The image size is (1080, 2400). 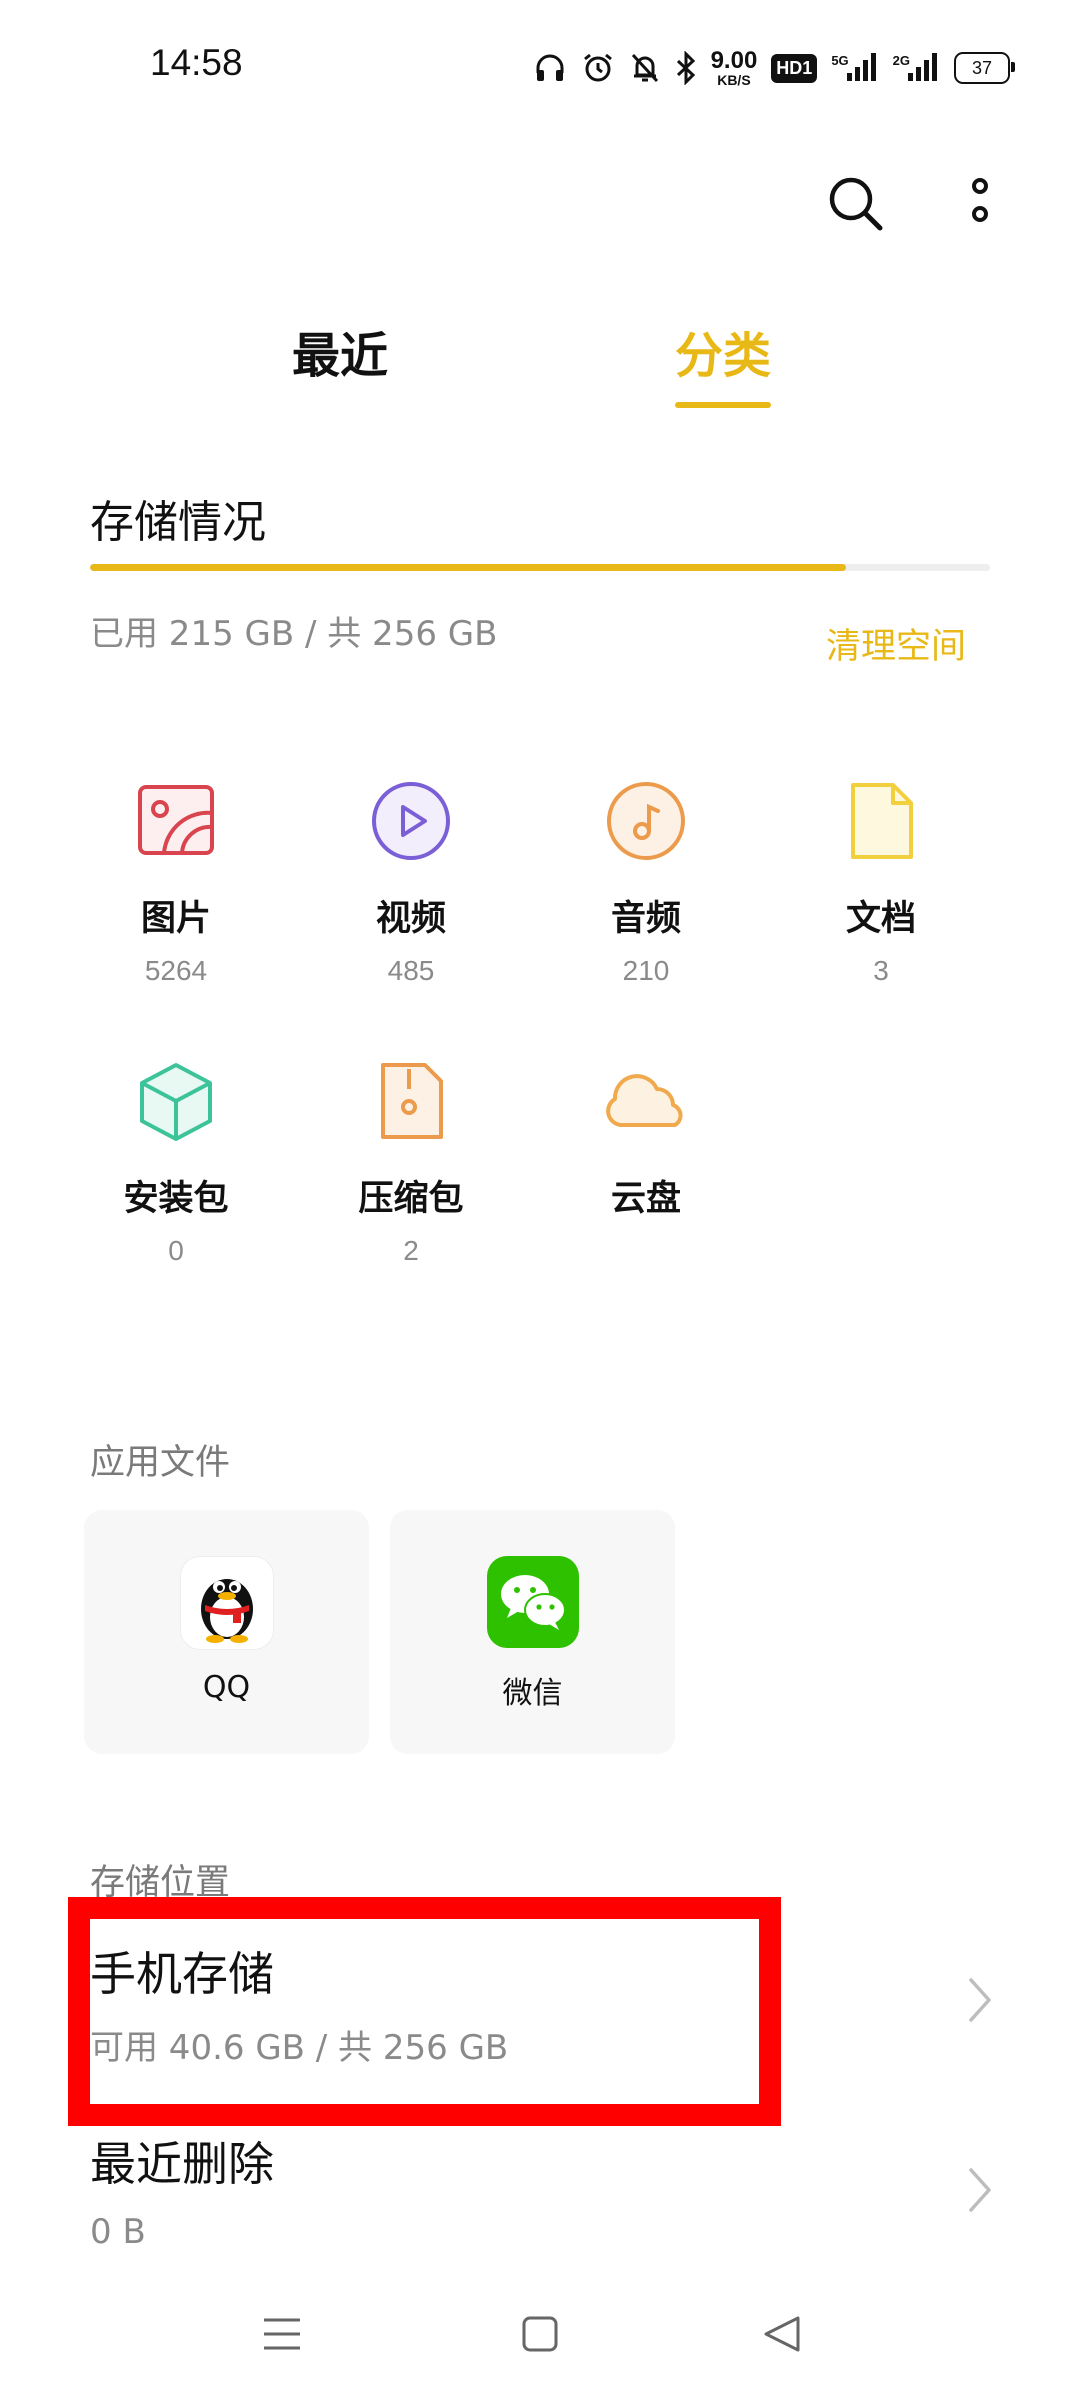 What do you see at coordinates (160, 1463) in the screenshot?
I see `app-files-title: 应用文件` at bounding box center [160, 1463].